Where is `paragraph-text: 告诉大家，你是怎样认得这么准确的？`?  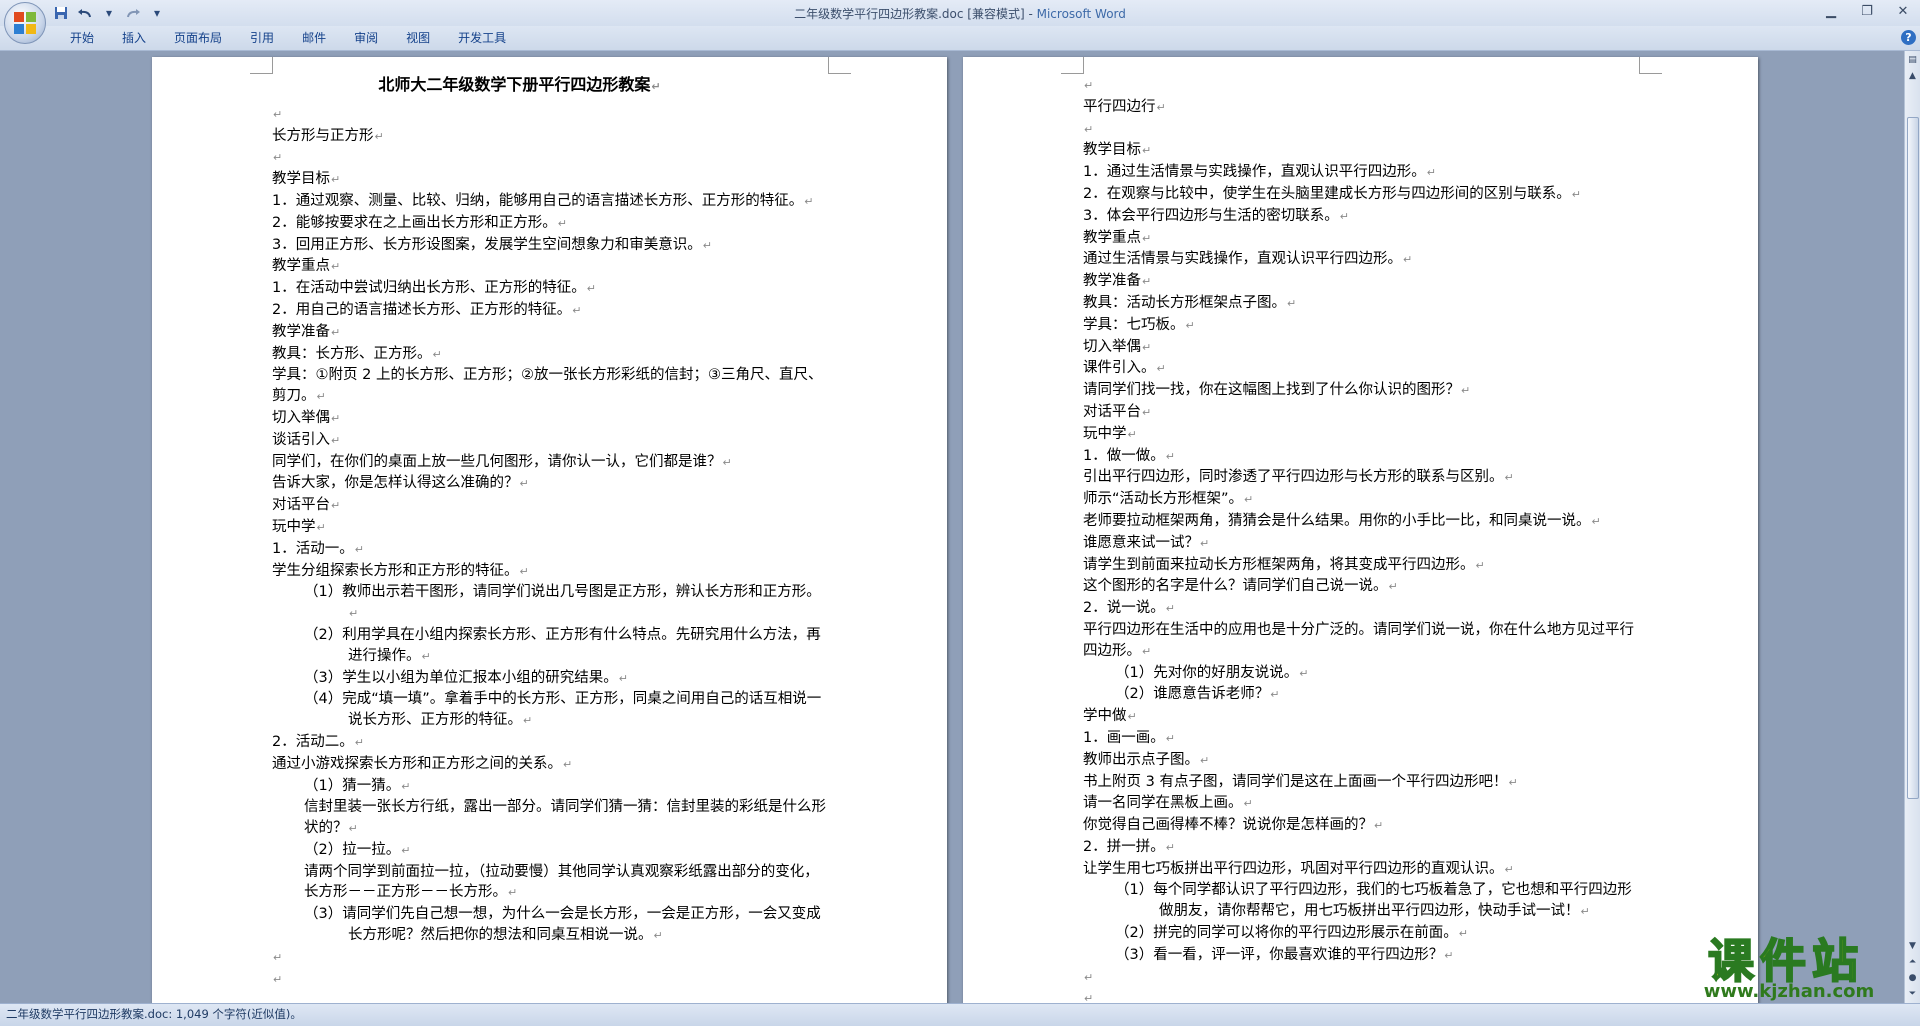
paragraph-text: 告诉大家，你是怎样认得这么准确的？ is located at coordinates (395, 483).